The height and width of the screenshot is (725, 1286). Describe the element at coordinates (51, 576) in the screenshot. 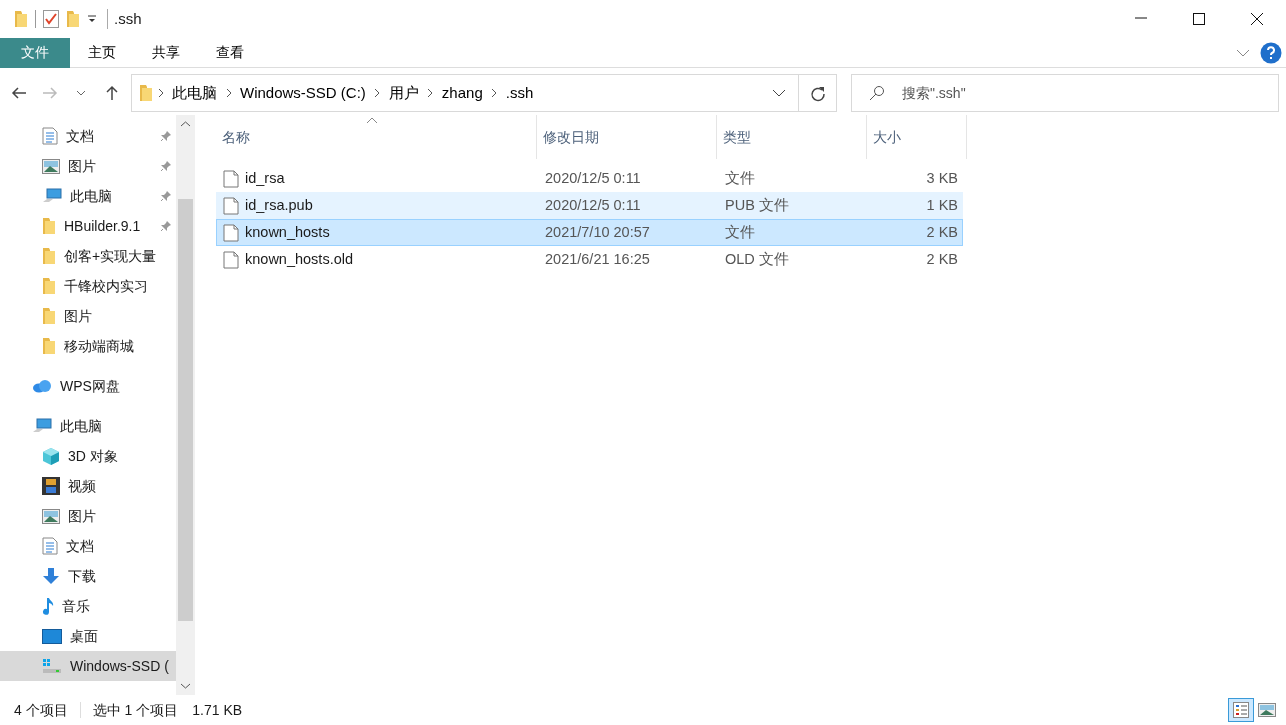

I see `down-arrow-icon` at that location.